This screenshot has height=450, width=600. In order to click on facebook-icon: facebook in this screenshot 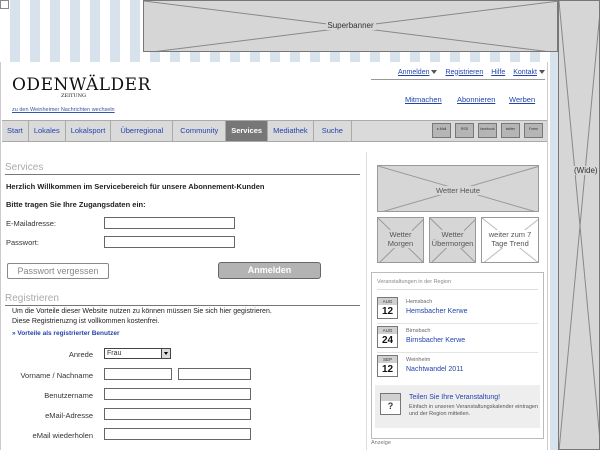, I will do `click(487, 130)`.